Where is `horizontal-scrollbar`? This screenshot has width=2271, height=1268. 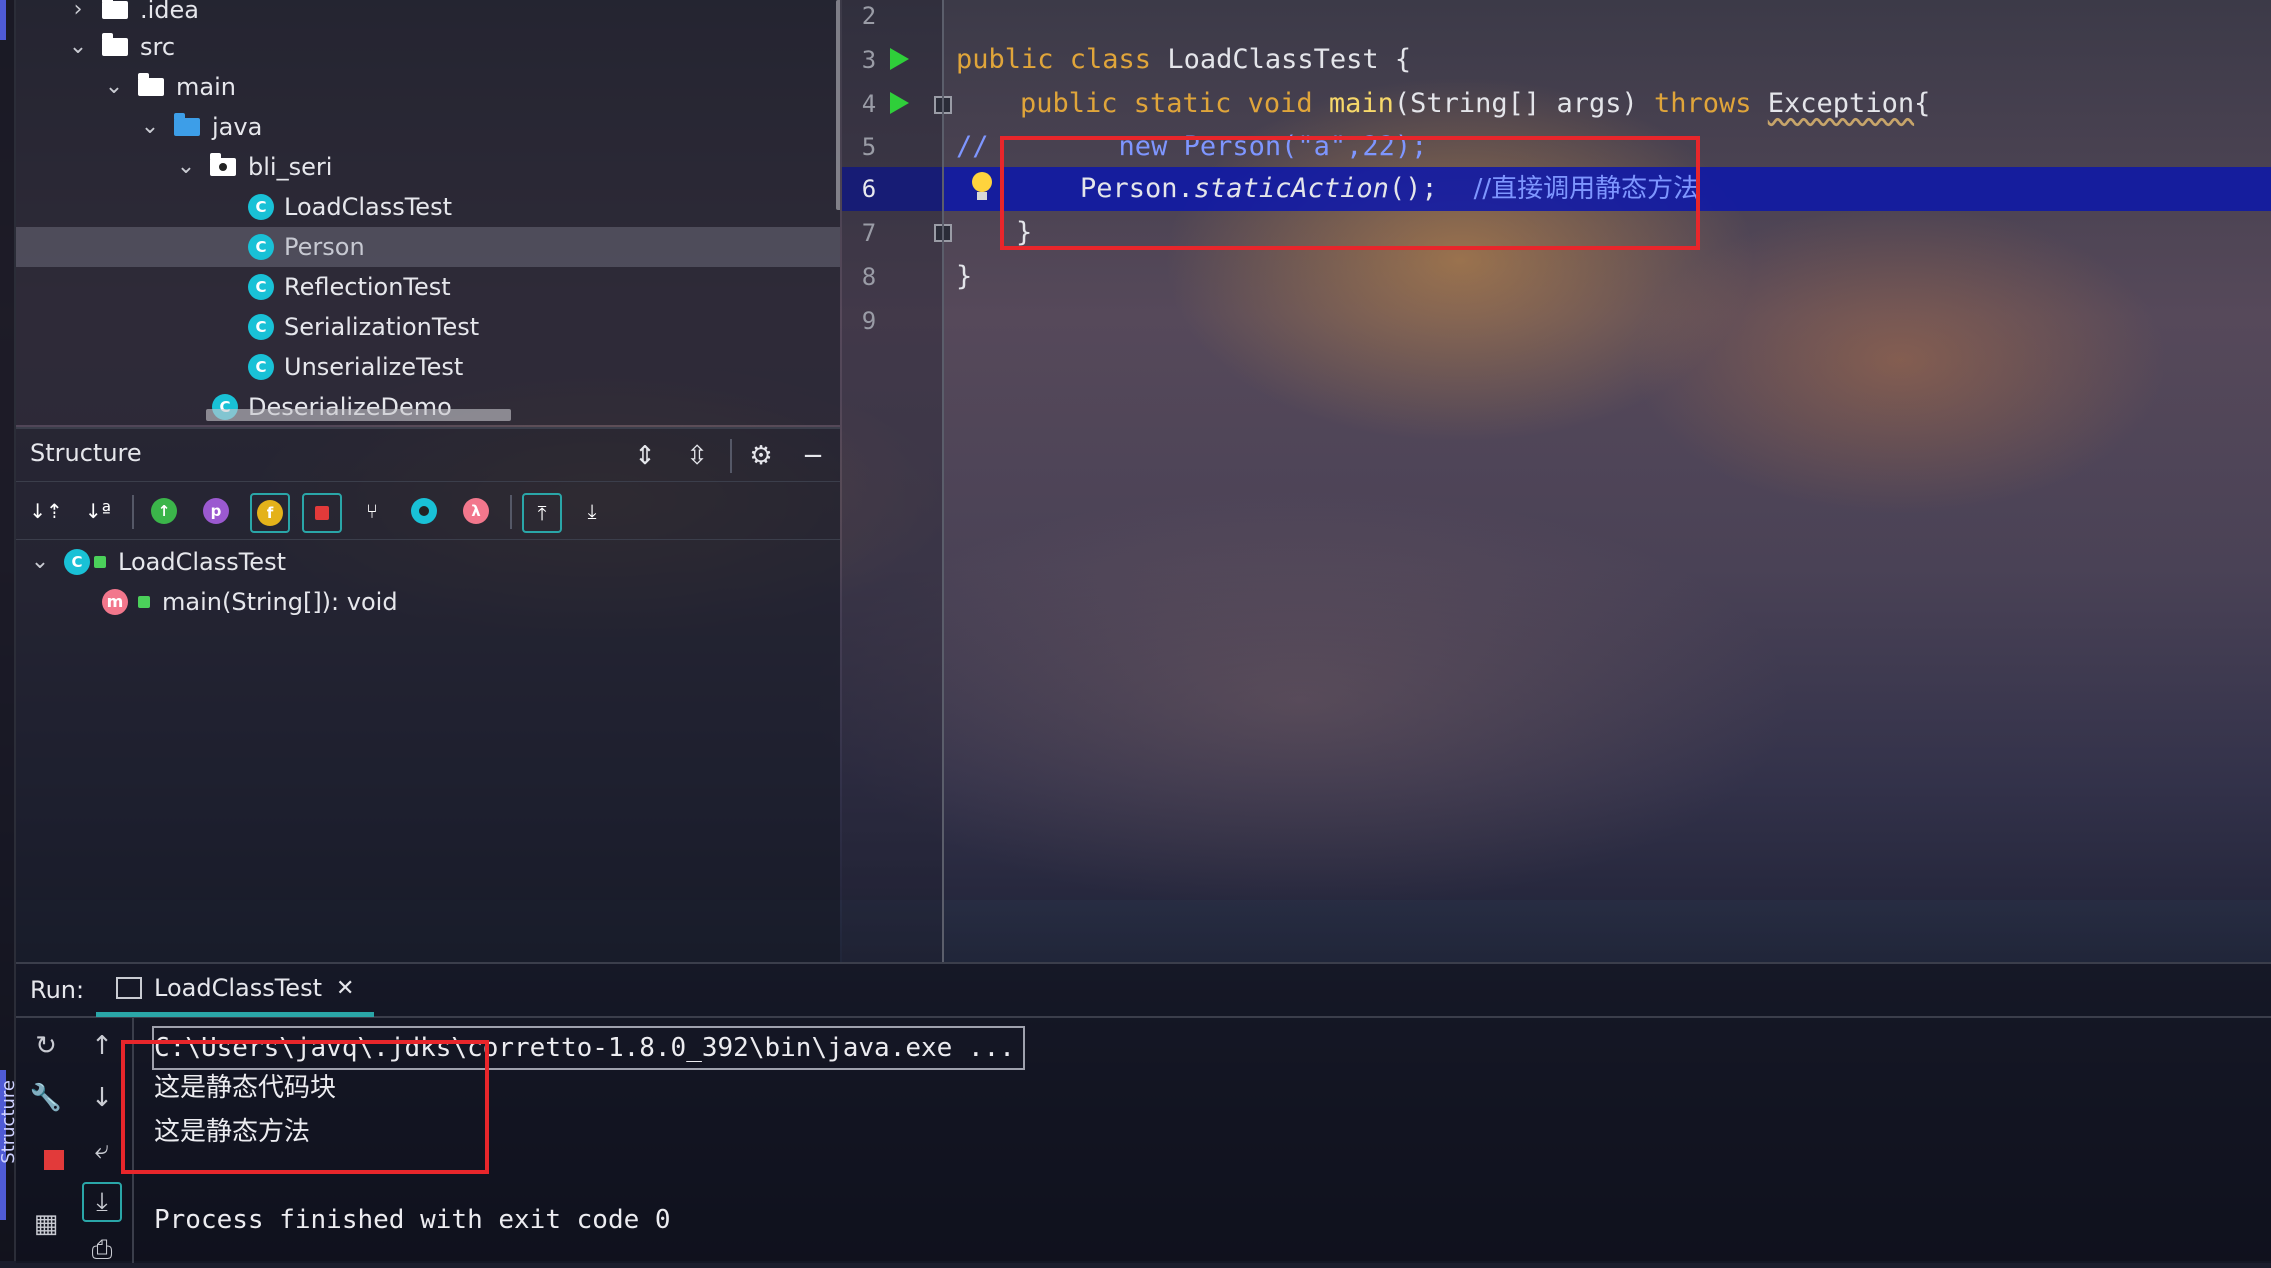 horizontal-scrollbar is located at coordinates (358, 415).